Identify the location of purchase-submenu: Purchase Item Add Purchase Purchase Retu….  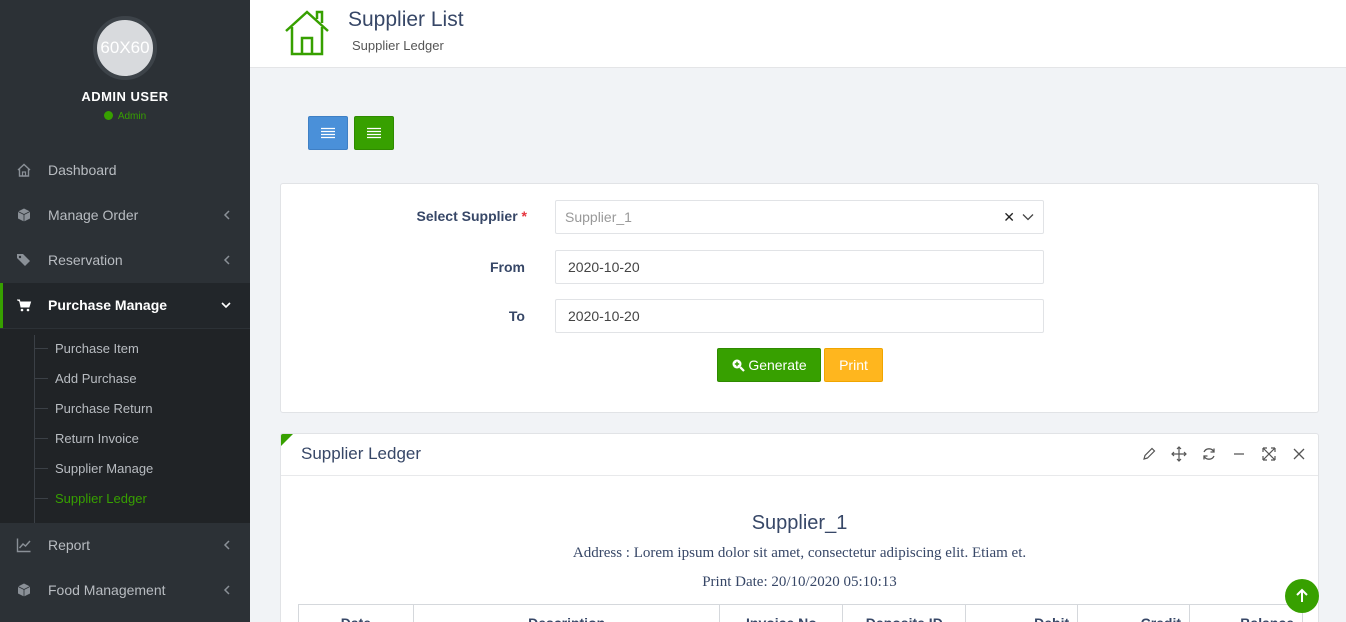
(125, 426).